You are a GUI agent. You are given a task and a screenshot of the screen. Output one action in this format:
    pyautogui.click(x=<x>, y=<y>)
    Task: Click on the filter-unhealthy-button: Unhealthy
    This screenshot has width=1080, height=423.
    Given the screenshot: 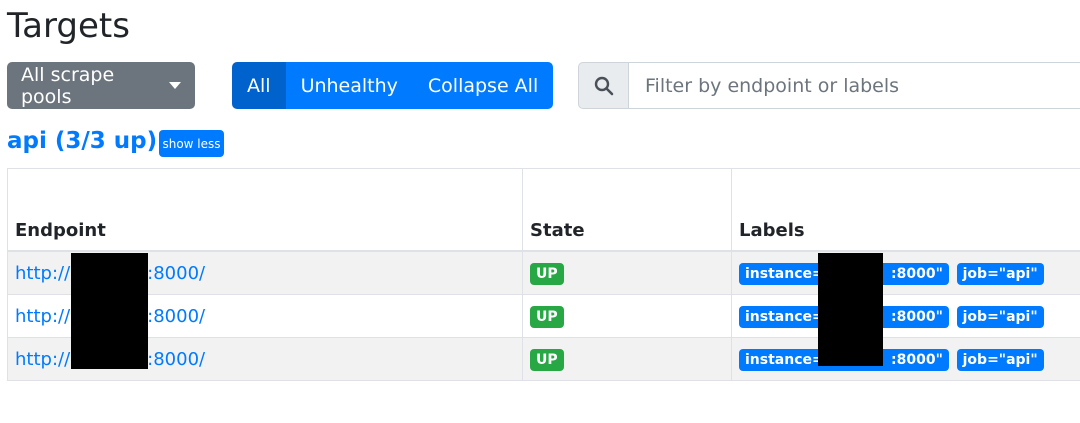 What is the action you would take?
    pyautogui.click(x=349, y=85)
    